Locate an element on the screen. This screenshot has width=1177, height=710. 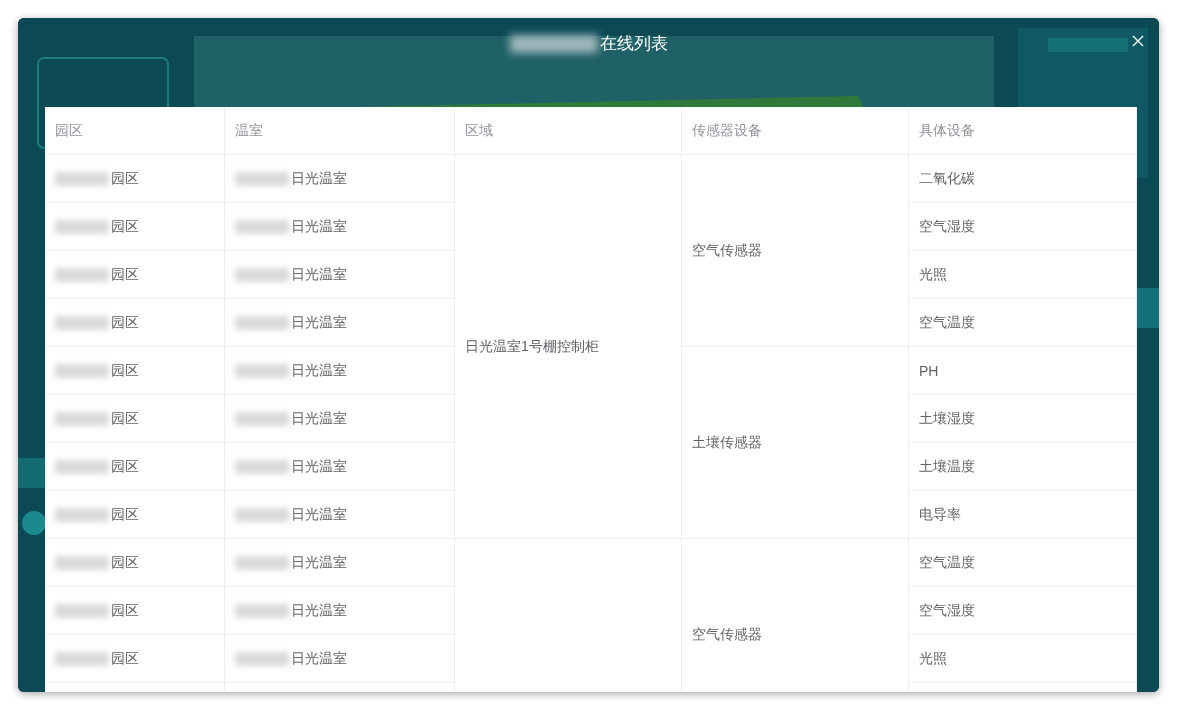
table-cell: 土壤温度 is located at coordinates (1023, 467).